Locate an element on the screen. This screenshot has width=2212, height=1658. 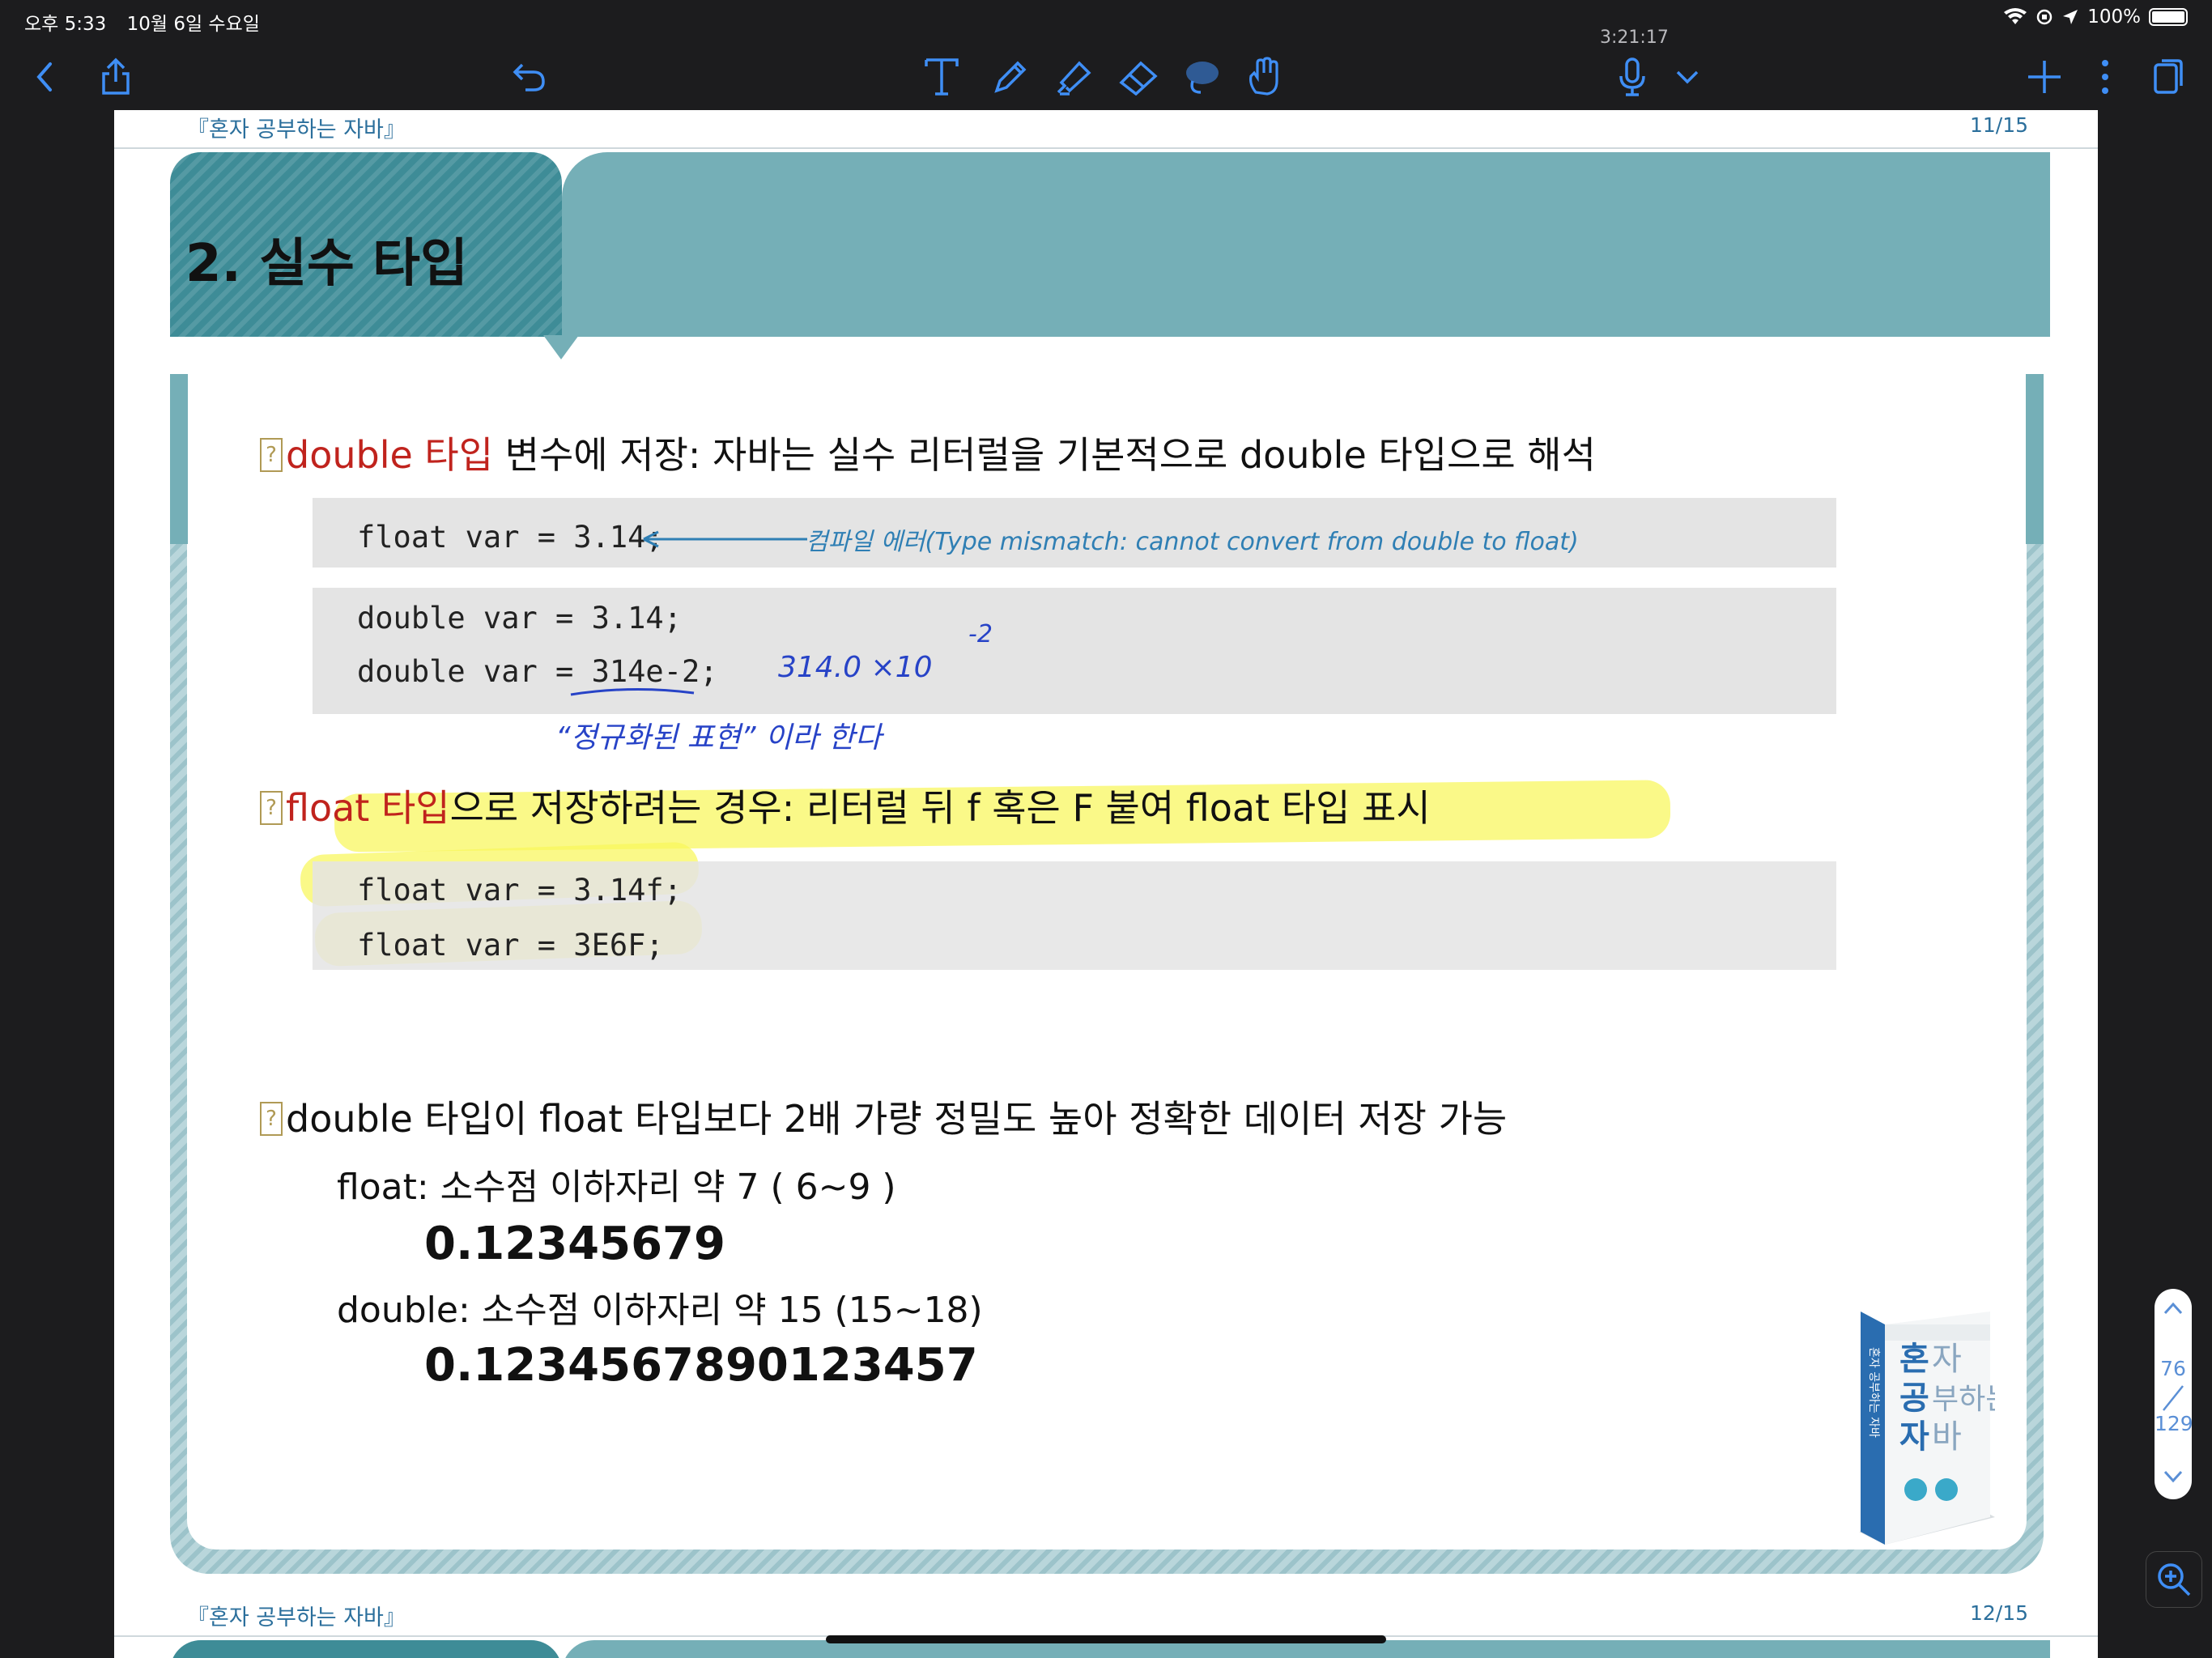
underline-annotation is located at coordinates (632, 691).